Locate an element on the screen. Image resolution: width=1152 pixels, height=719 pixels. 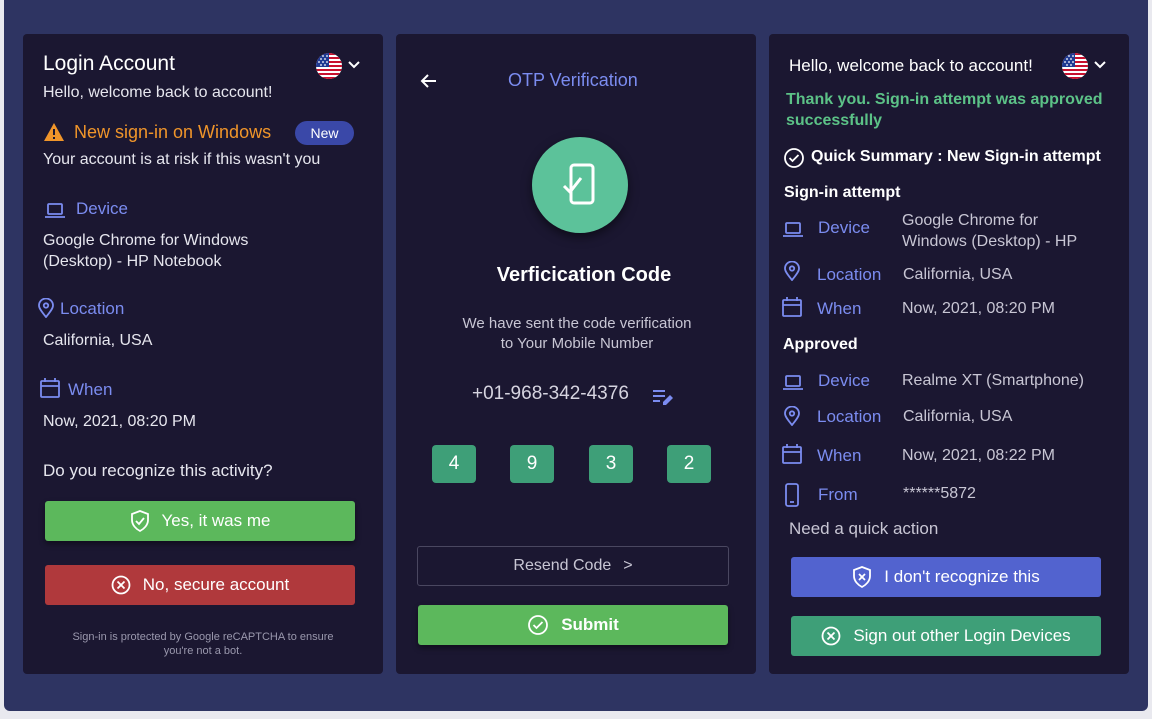
chevron-right-icon: > is located at coordinates (628, 565).